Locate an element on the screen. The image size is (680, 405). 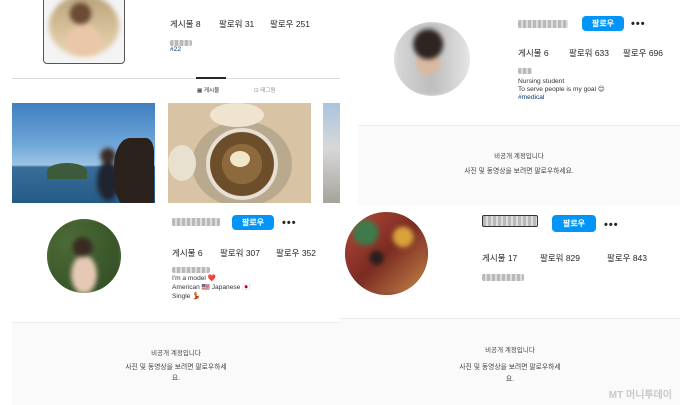
profile-divider is located at coordinates (176, 78).